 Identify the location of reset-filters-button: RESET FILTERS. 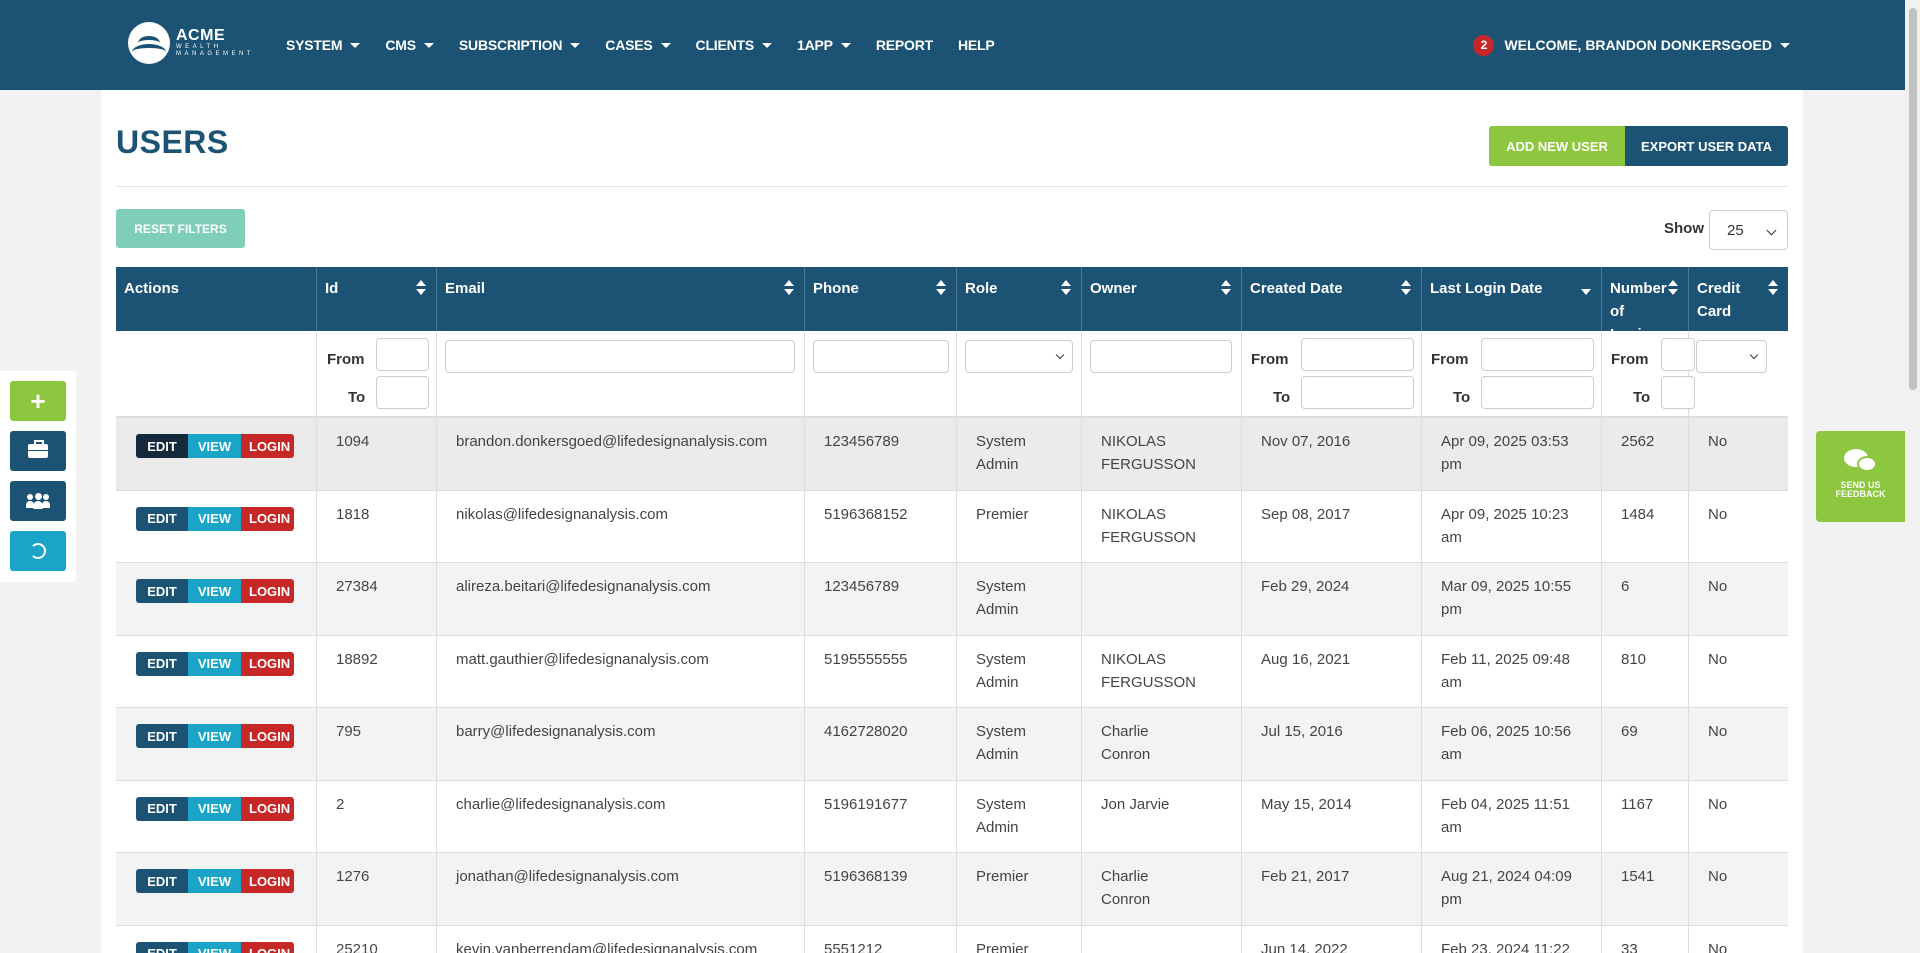
(180, 228).